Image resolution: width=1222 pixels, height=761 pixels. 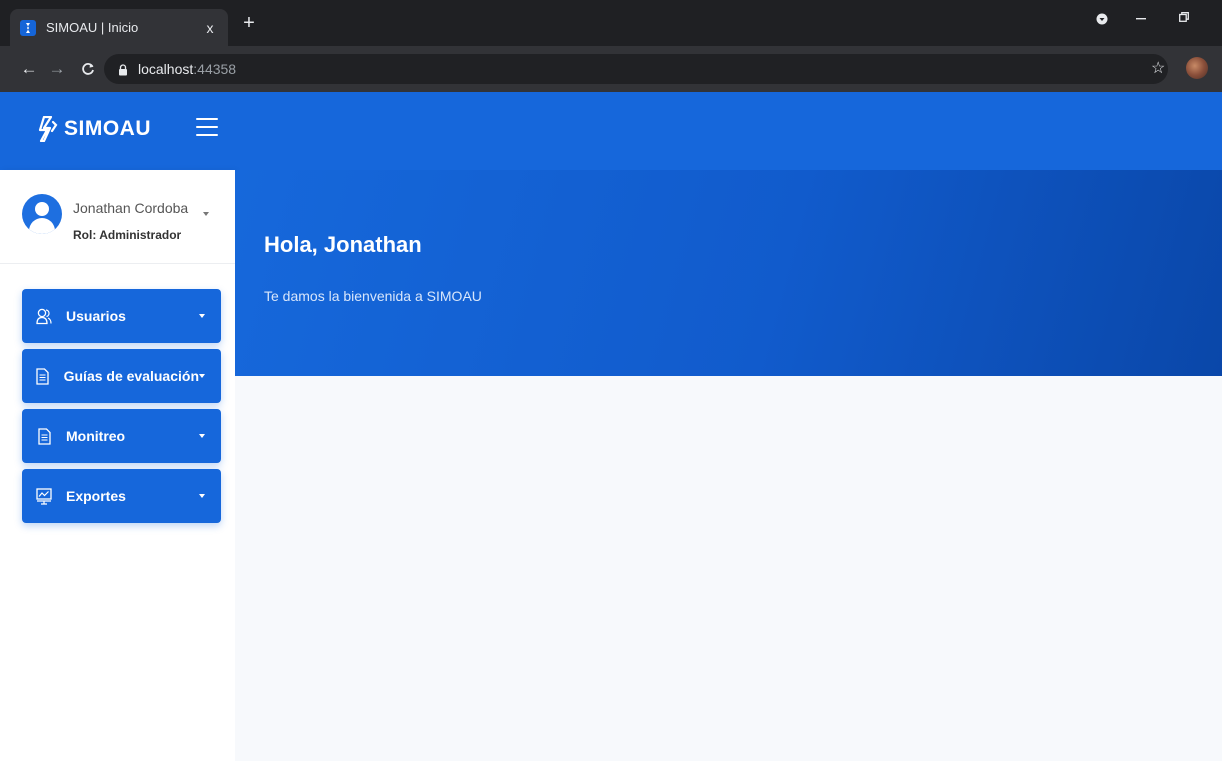 I want to click on sidebar-item-monitreo: Monitreo, so click(x=121, y=436).